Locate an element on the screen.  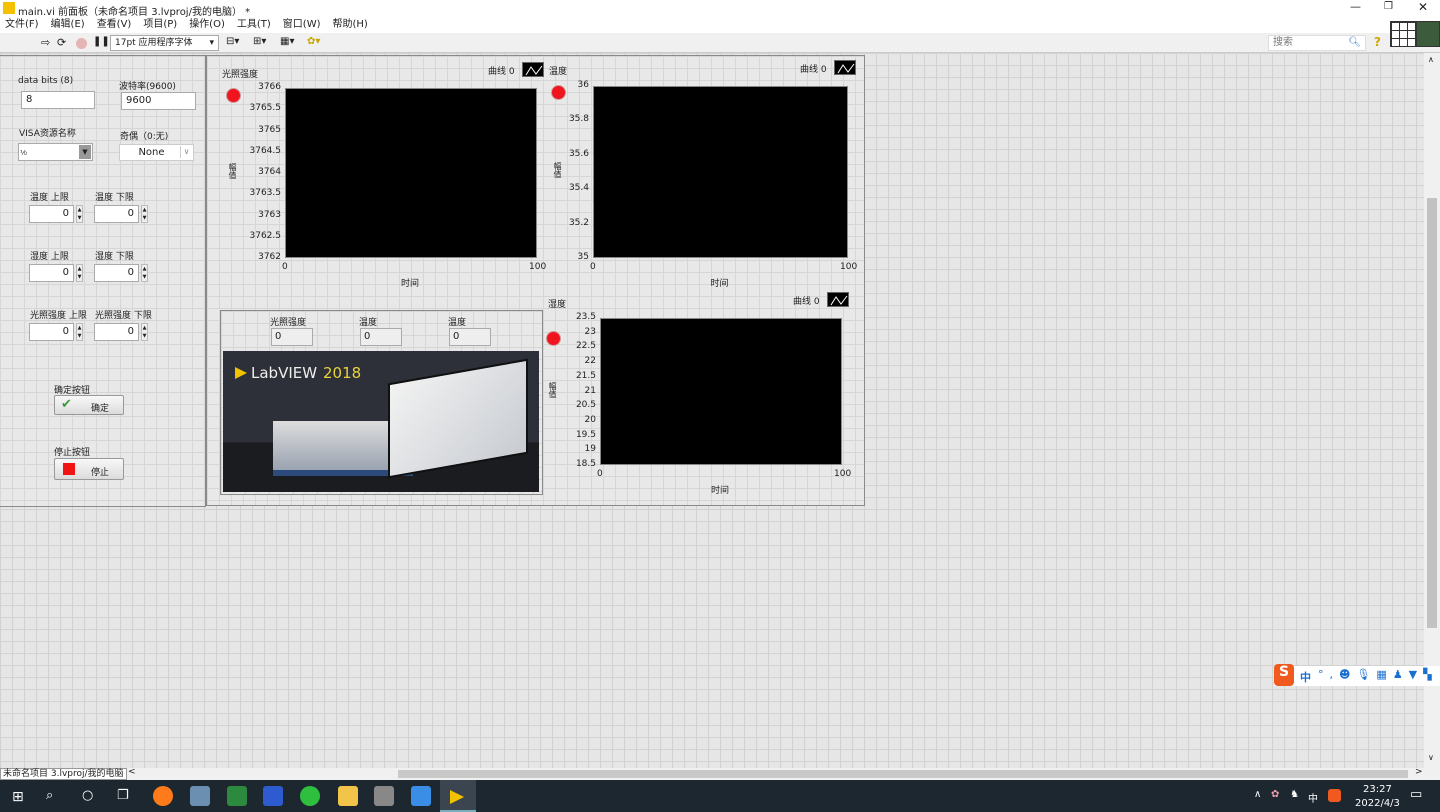
search-input: 搜索 🔍︎ is located at coordinates (1317, 43).